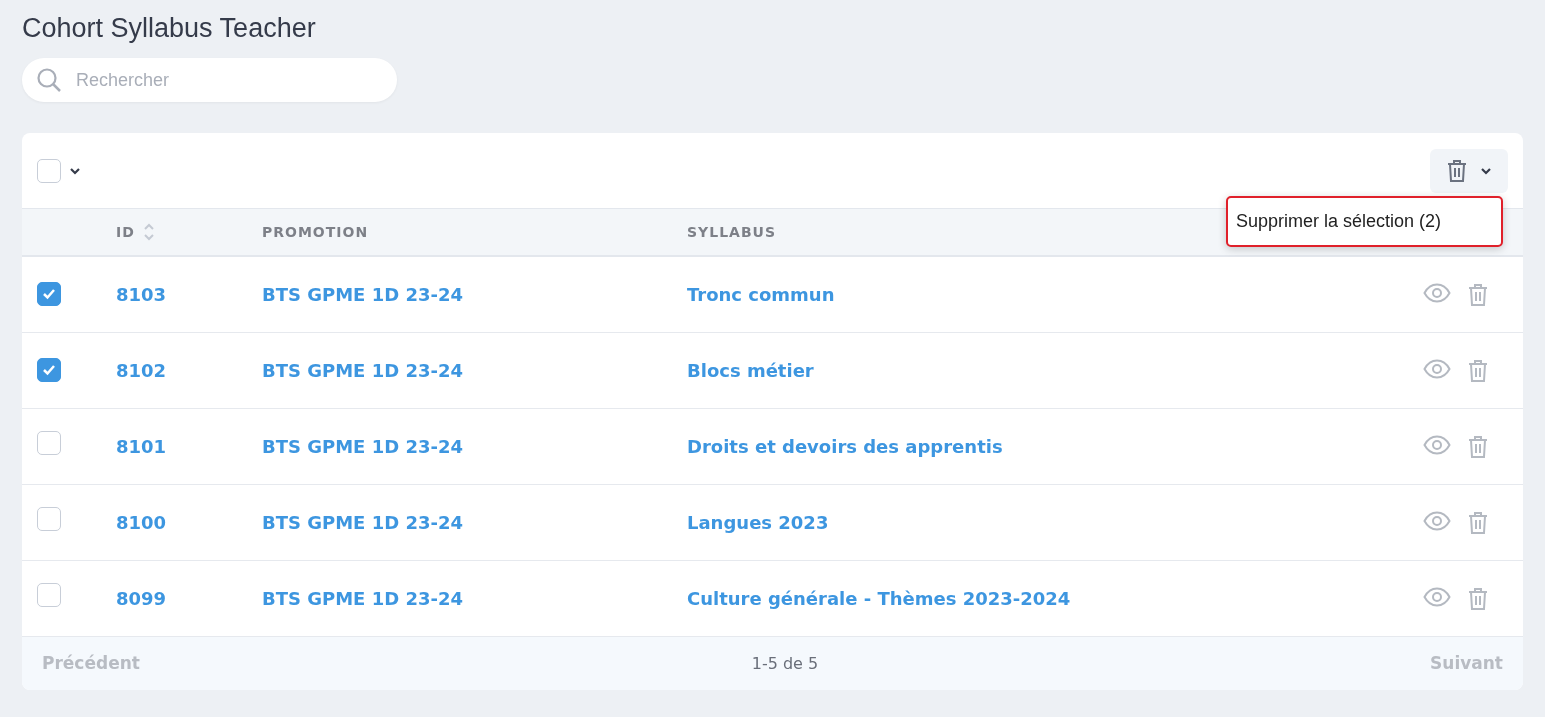  What do you see at coordinates (169, 28) in the screenshot?
I see `page-title: Cohort Syllabus Teacher` at bounding box center [169, 28].